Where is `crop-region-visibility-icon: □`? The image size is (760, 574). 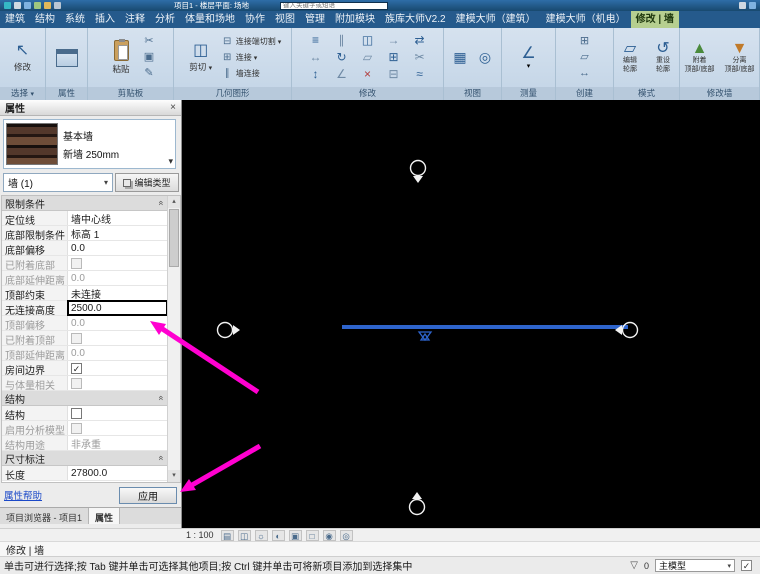
crop-region-visibility-icon: □ is located at coordinates (312, 535).